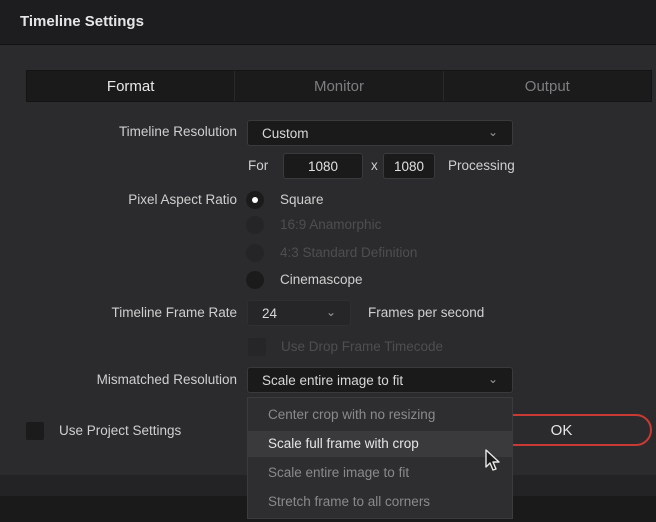  What do you see at coordinates (120, 430) in the screenshot?
I see `use-project-settings-label: Use Project Settings` at bounding box center [120, 430].